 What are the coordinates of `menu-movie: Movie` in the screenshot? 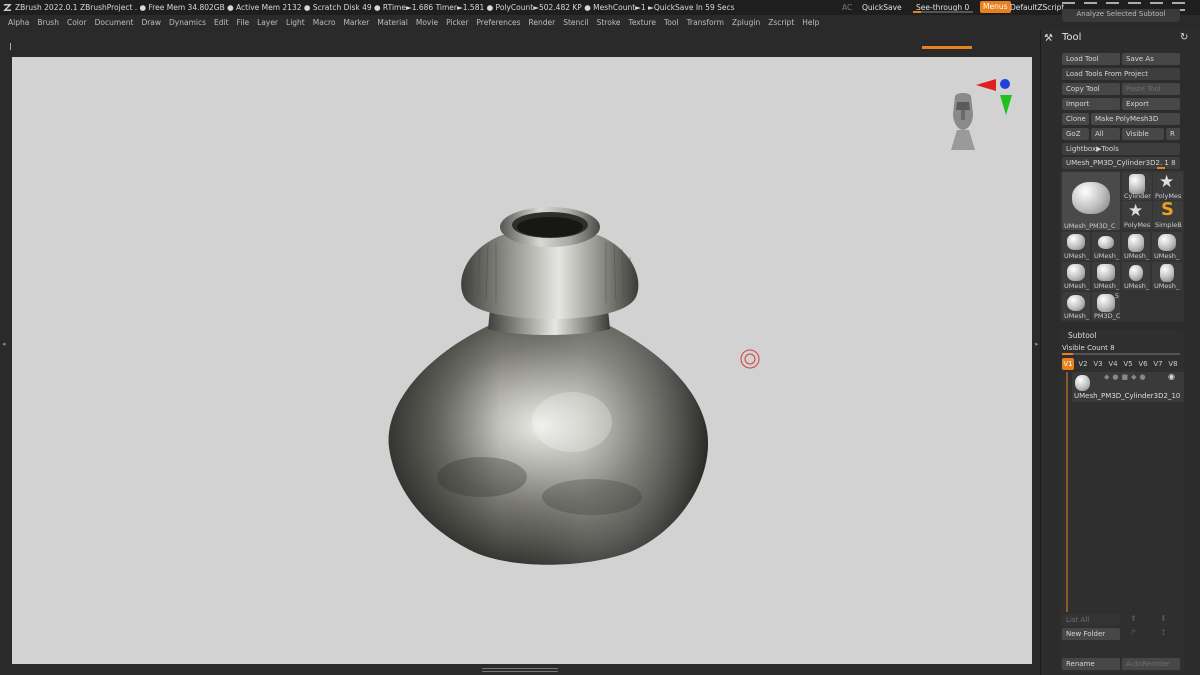 It's located at (427, 22).